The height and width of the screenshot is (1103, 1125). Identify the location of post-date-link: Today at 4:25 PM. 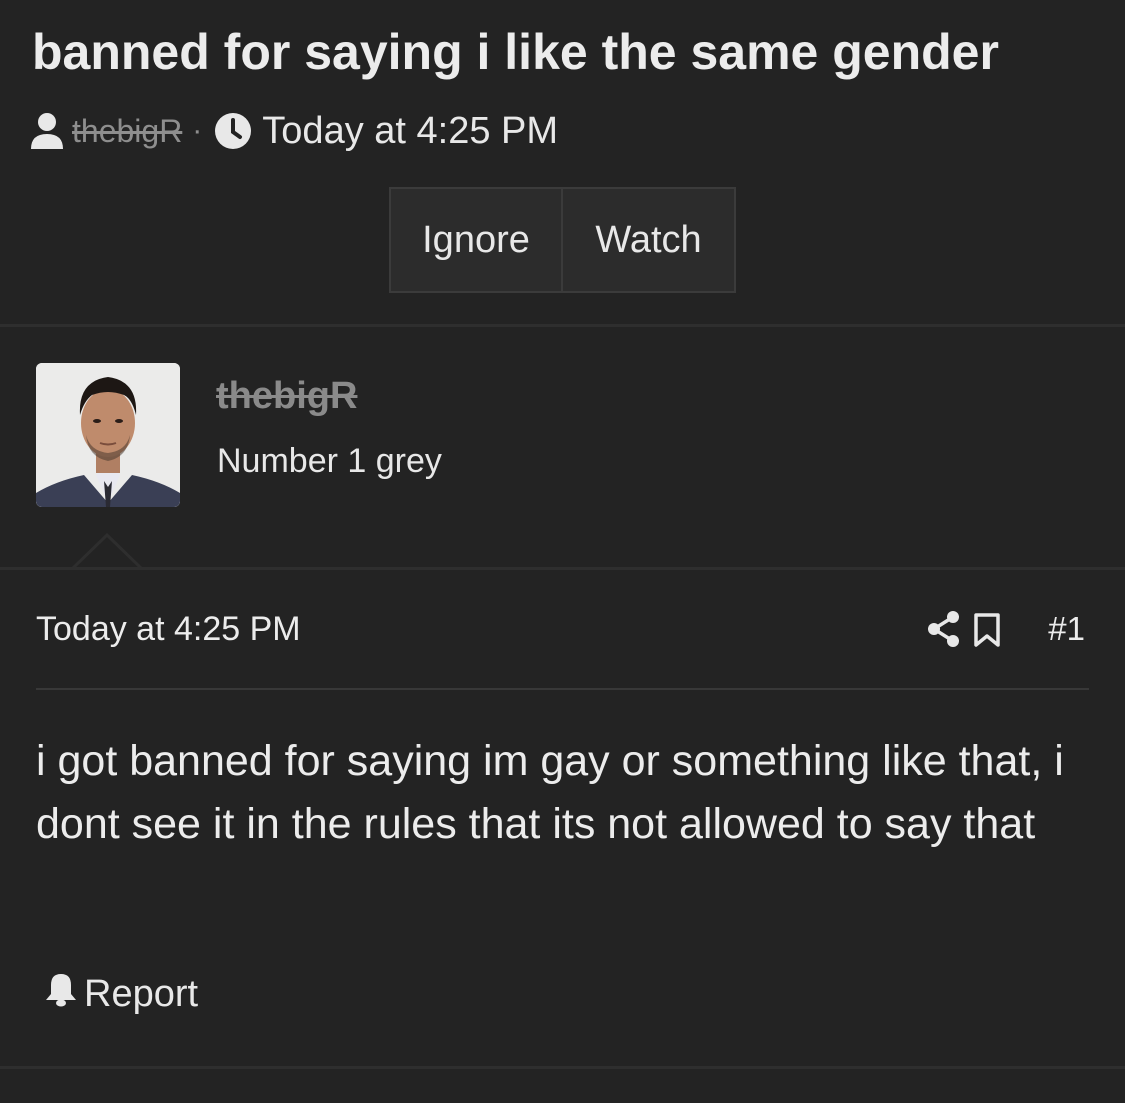
(168, 629).